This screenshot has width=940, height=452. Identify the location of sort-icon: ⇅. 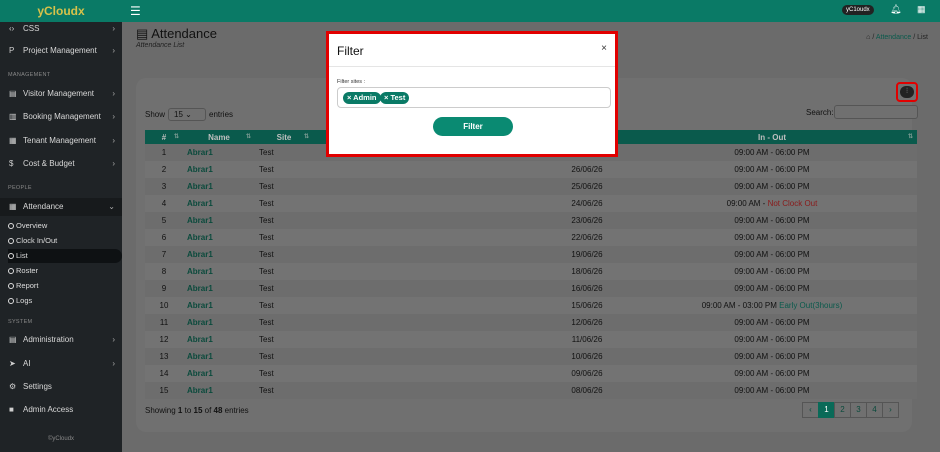
(910, 137).